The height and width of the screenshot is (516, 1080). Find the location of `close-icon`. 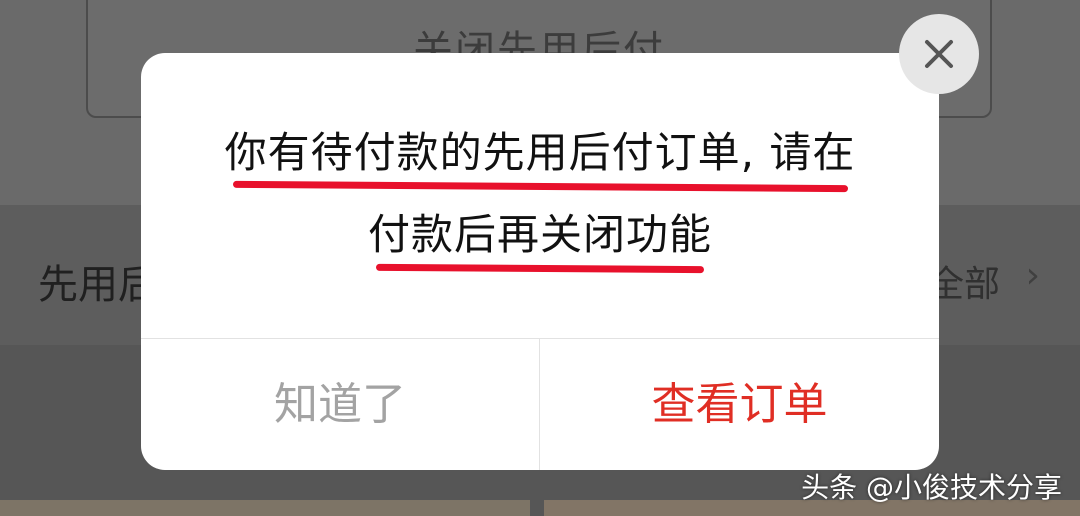

close-icon is located at coordinates (939, 54).